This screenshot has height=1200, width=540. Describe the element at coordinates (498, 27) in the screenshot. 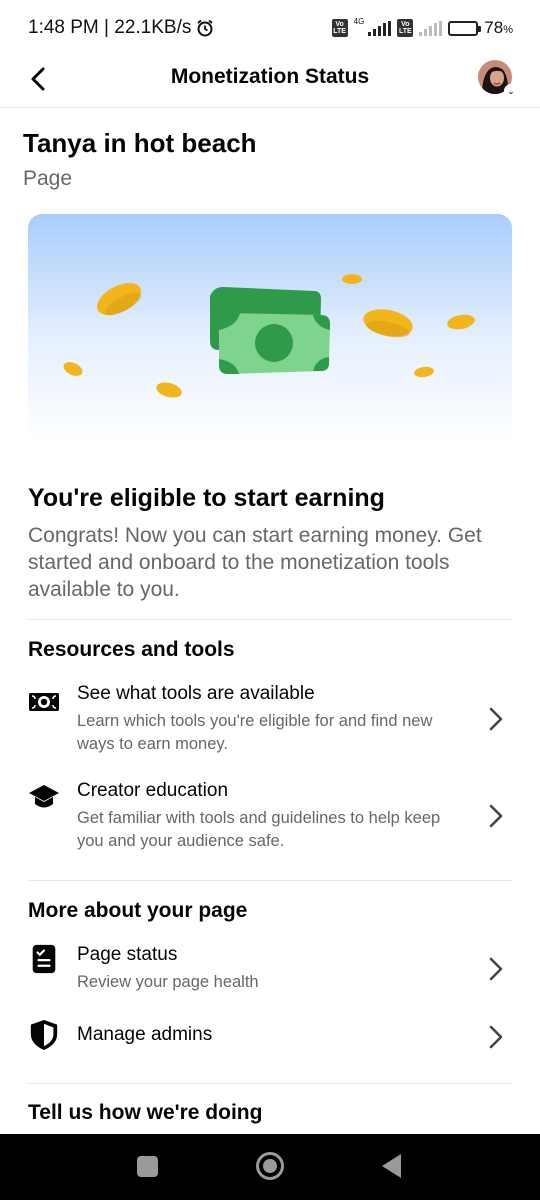

I see `battery-percent: 78%` at that location.